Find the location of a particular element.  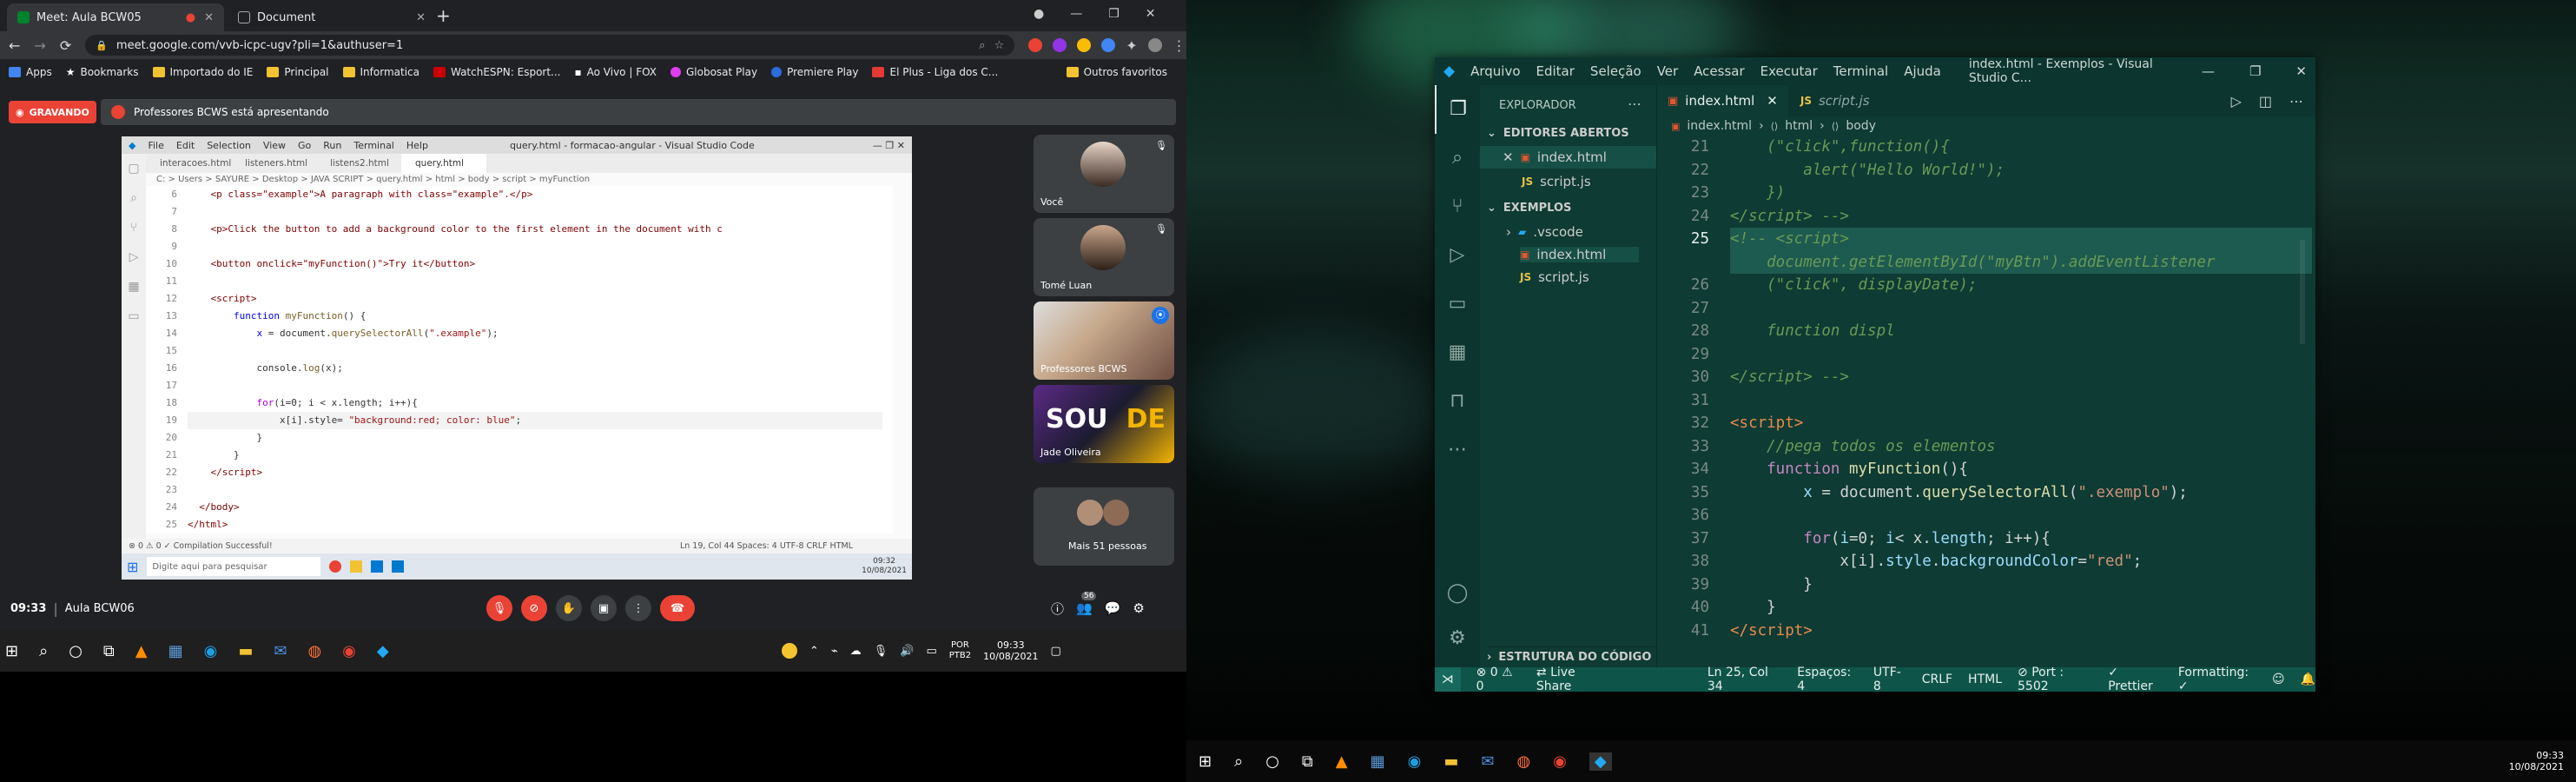

activities-icon: ⚙ is located at coordinates (1139, 608).